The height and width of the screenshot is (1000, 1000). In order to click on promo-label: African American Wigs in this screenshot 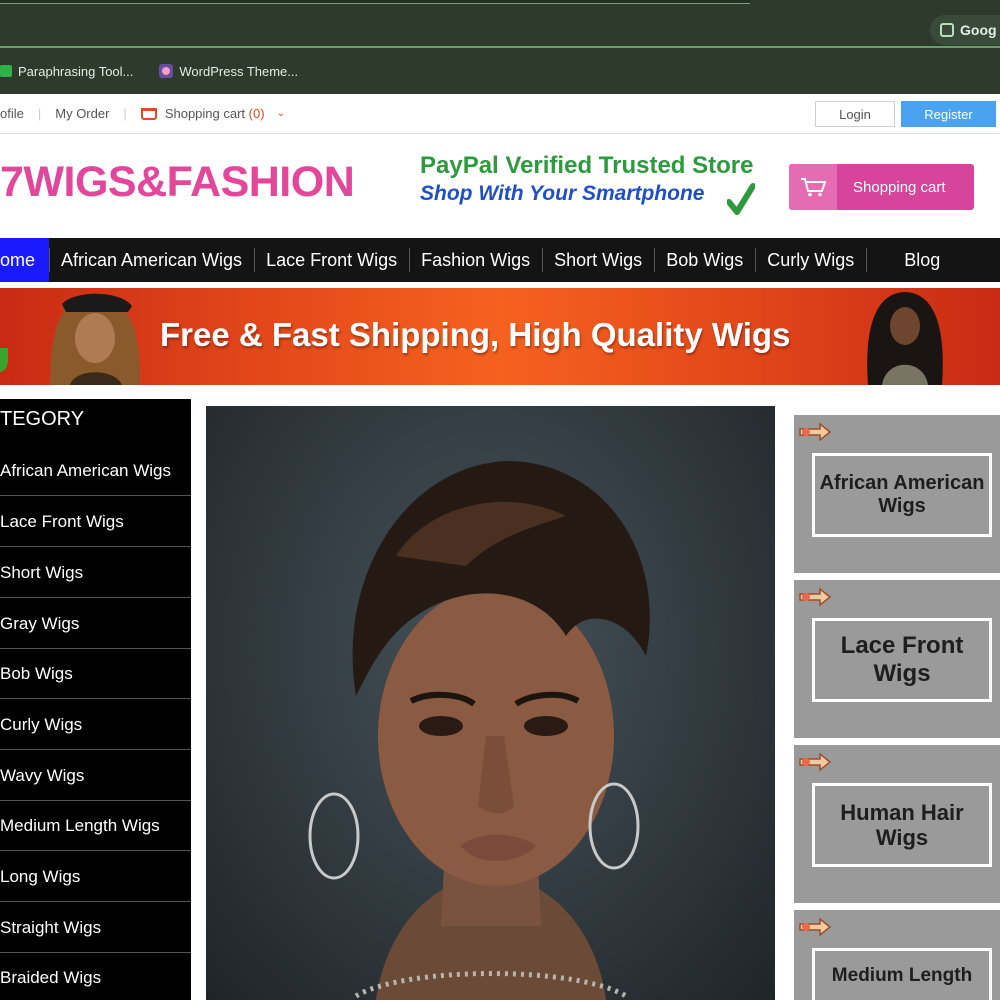, I will do `click(902, 494)`.